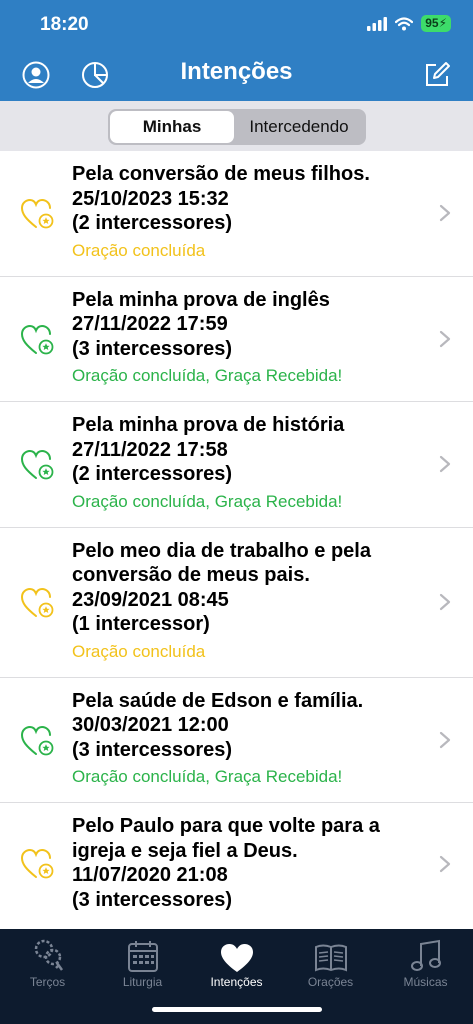 The width and height of the screenshot is (473, 1024). I want to click on intention-text: (1 intercessor), so click(141, 624).